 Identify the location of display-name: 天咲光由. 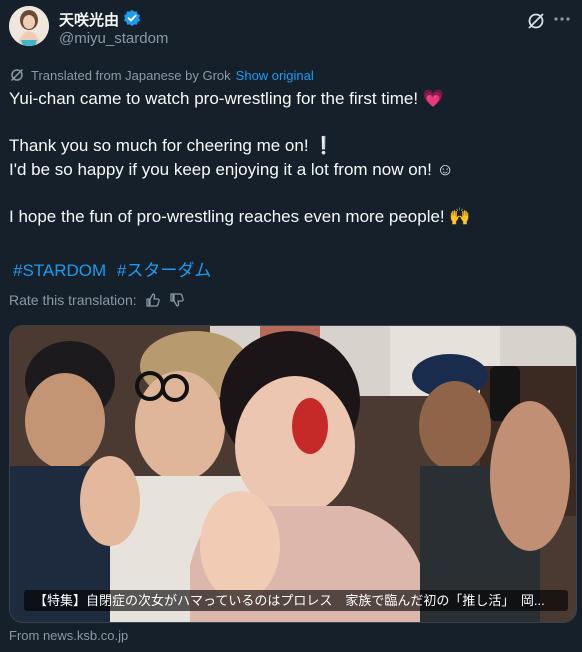
(89, 19).